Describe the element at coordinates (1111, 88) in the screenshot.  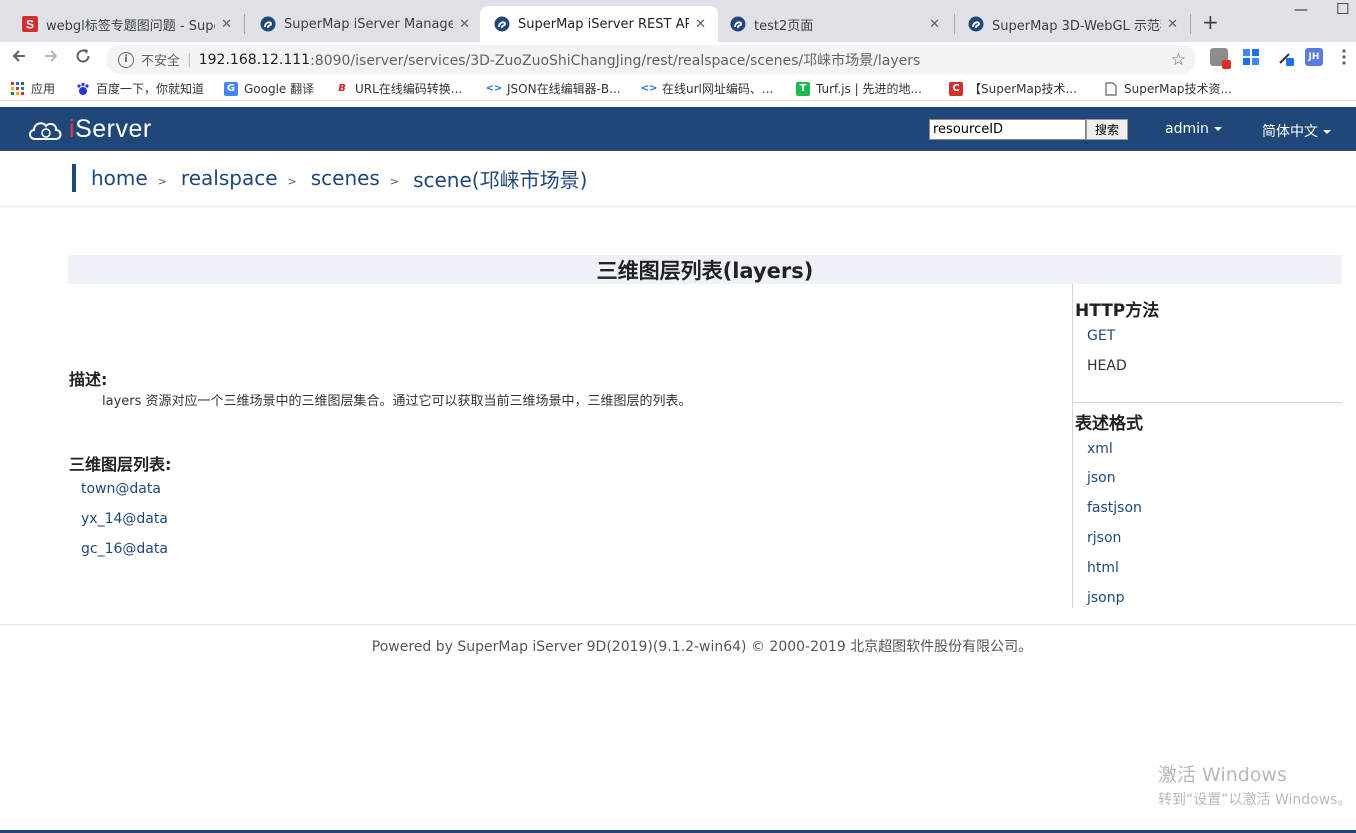
I see `page-icon` at that location.